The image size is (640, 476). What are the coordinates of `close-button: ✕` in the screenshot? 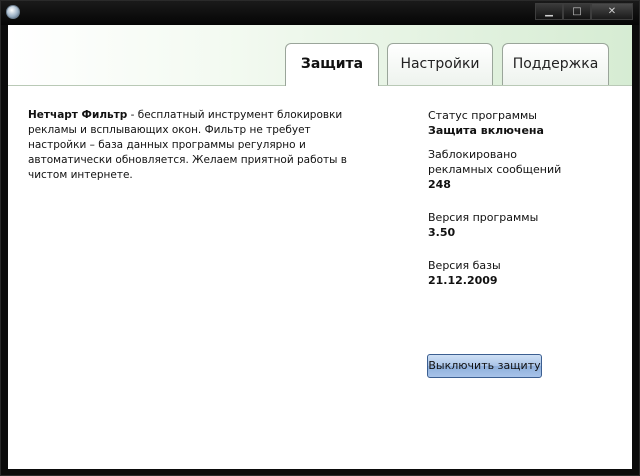 It's located at (612, 11).